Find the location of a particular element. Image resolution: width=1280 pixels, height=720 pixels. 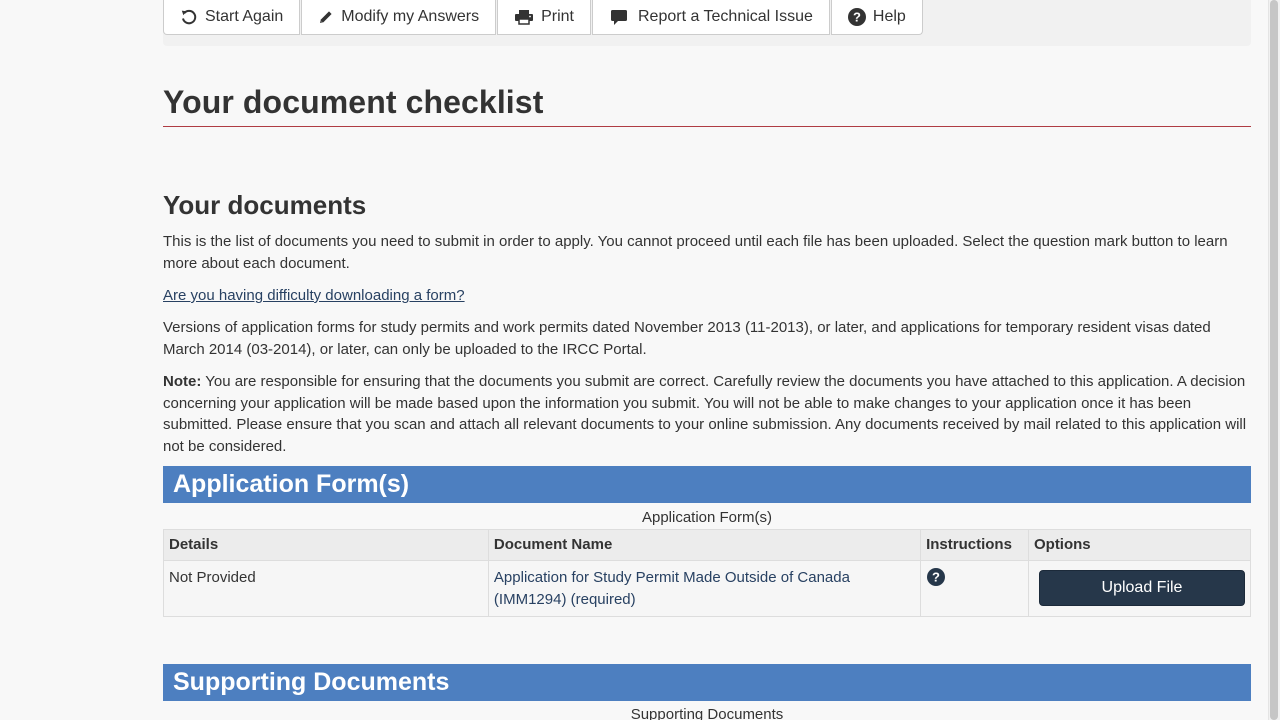

upload-file-button: Upload File is located at coordinates (1141, 588).